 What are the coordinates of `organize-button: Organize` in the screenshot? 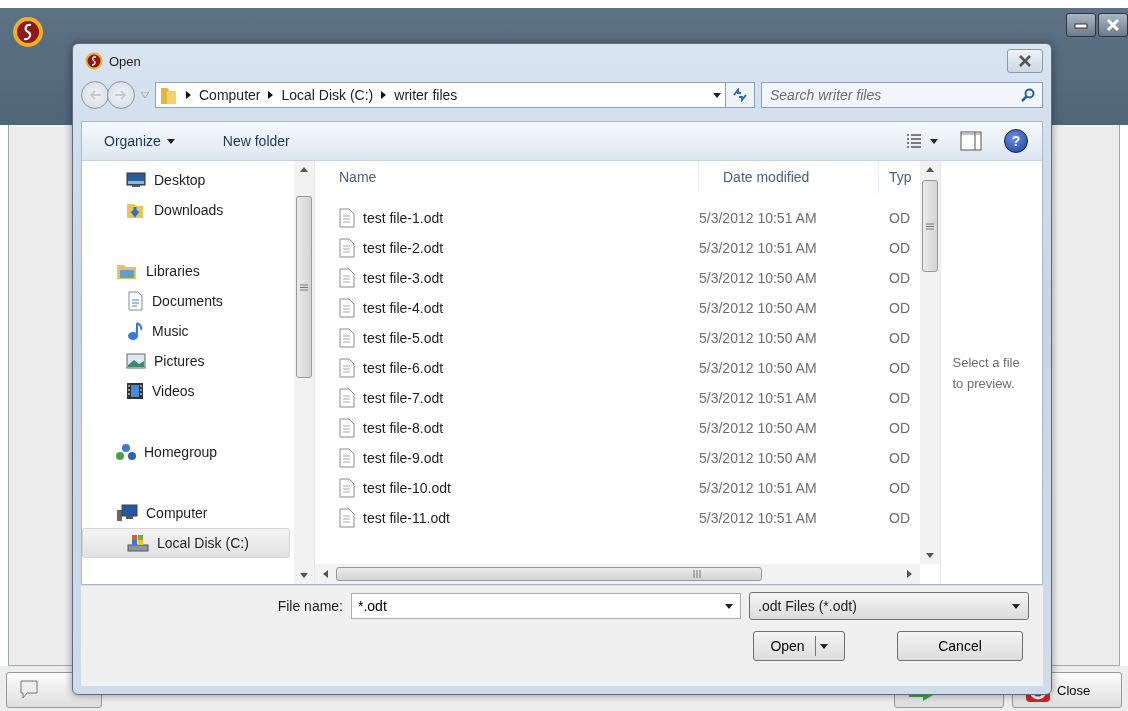 It's located at (139, 141).